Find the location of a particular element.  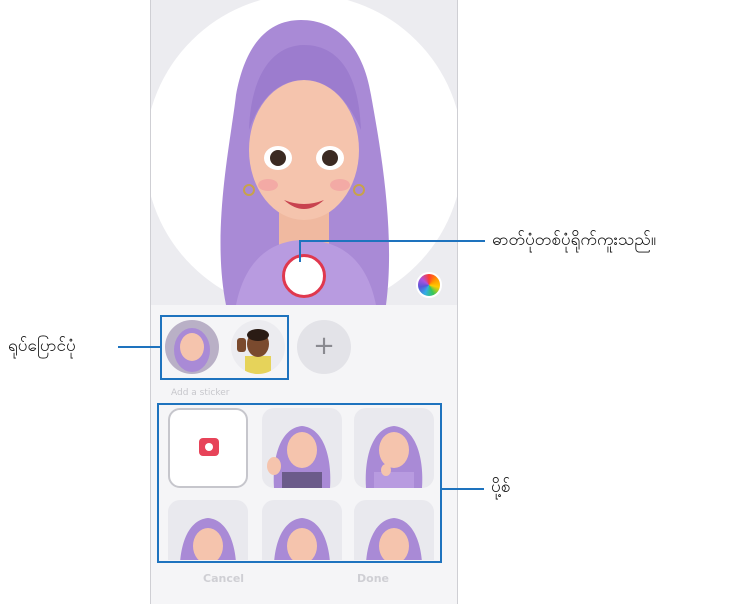

callout-line-avatars is located at coordinates (139, 347).